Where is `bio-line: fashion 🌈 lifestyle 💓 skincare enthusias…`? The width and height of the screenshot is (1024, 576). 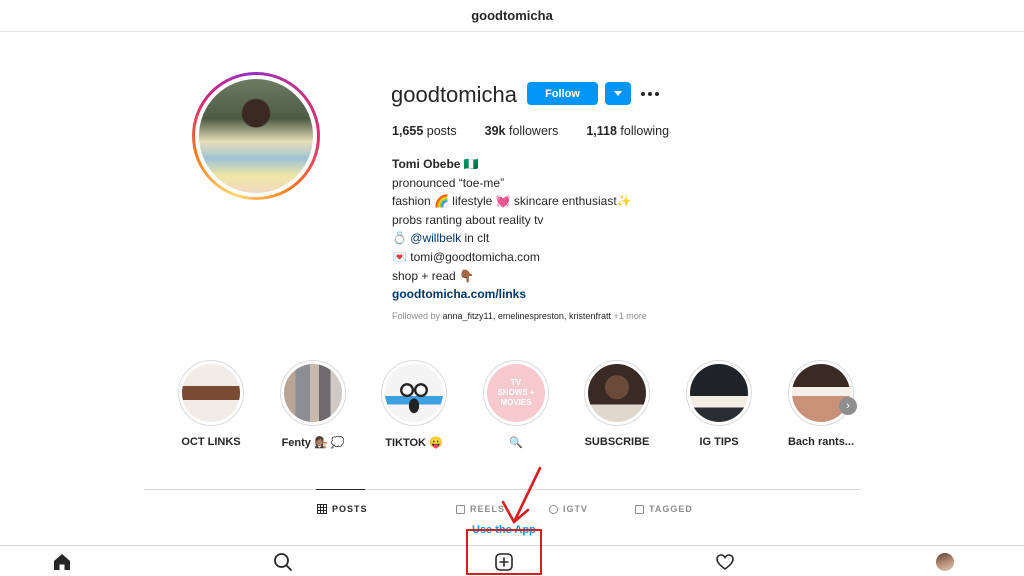
bio-line: fashion 🌈 lifestyle 💓 skincare enthusias… is located at coordinates (512, 201).